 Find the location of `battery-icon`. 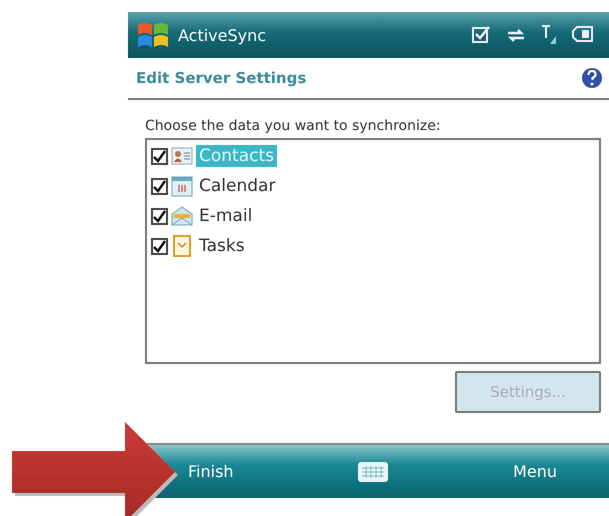

battery-icon is located at coordinates (583, 34).